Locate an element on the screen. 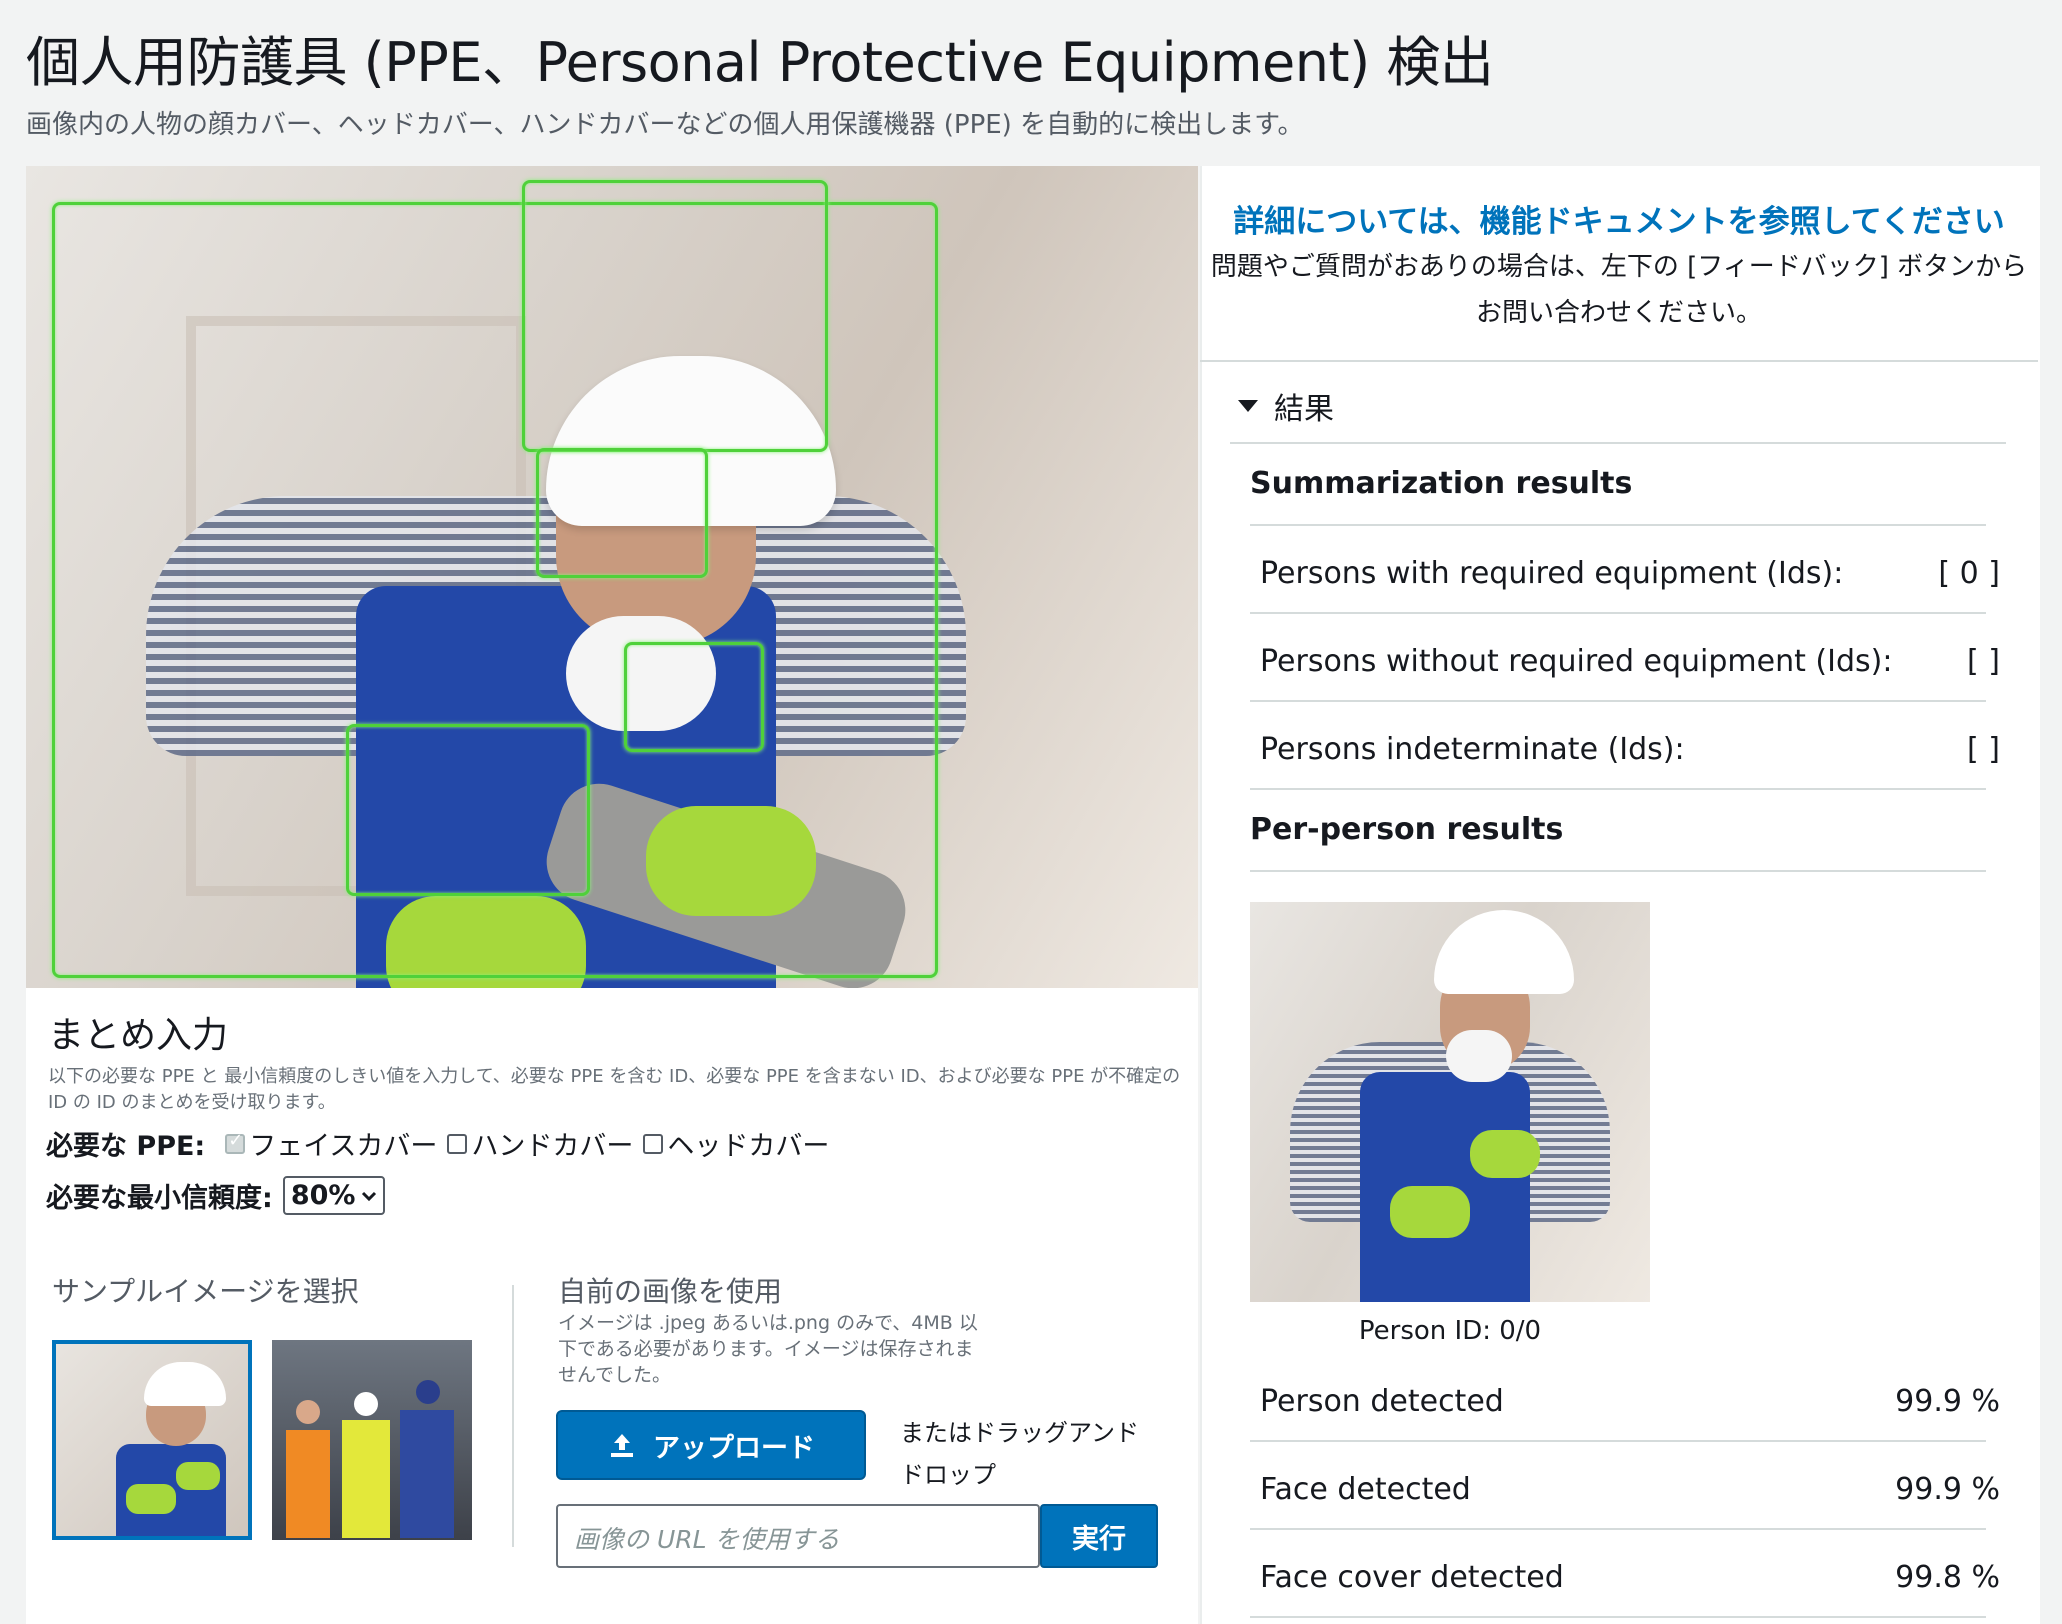 This screenshot has width=2062, height=1624. upload-button-label: アップロード is located at coordinates (734, 1448).